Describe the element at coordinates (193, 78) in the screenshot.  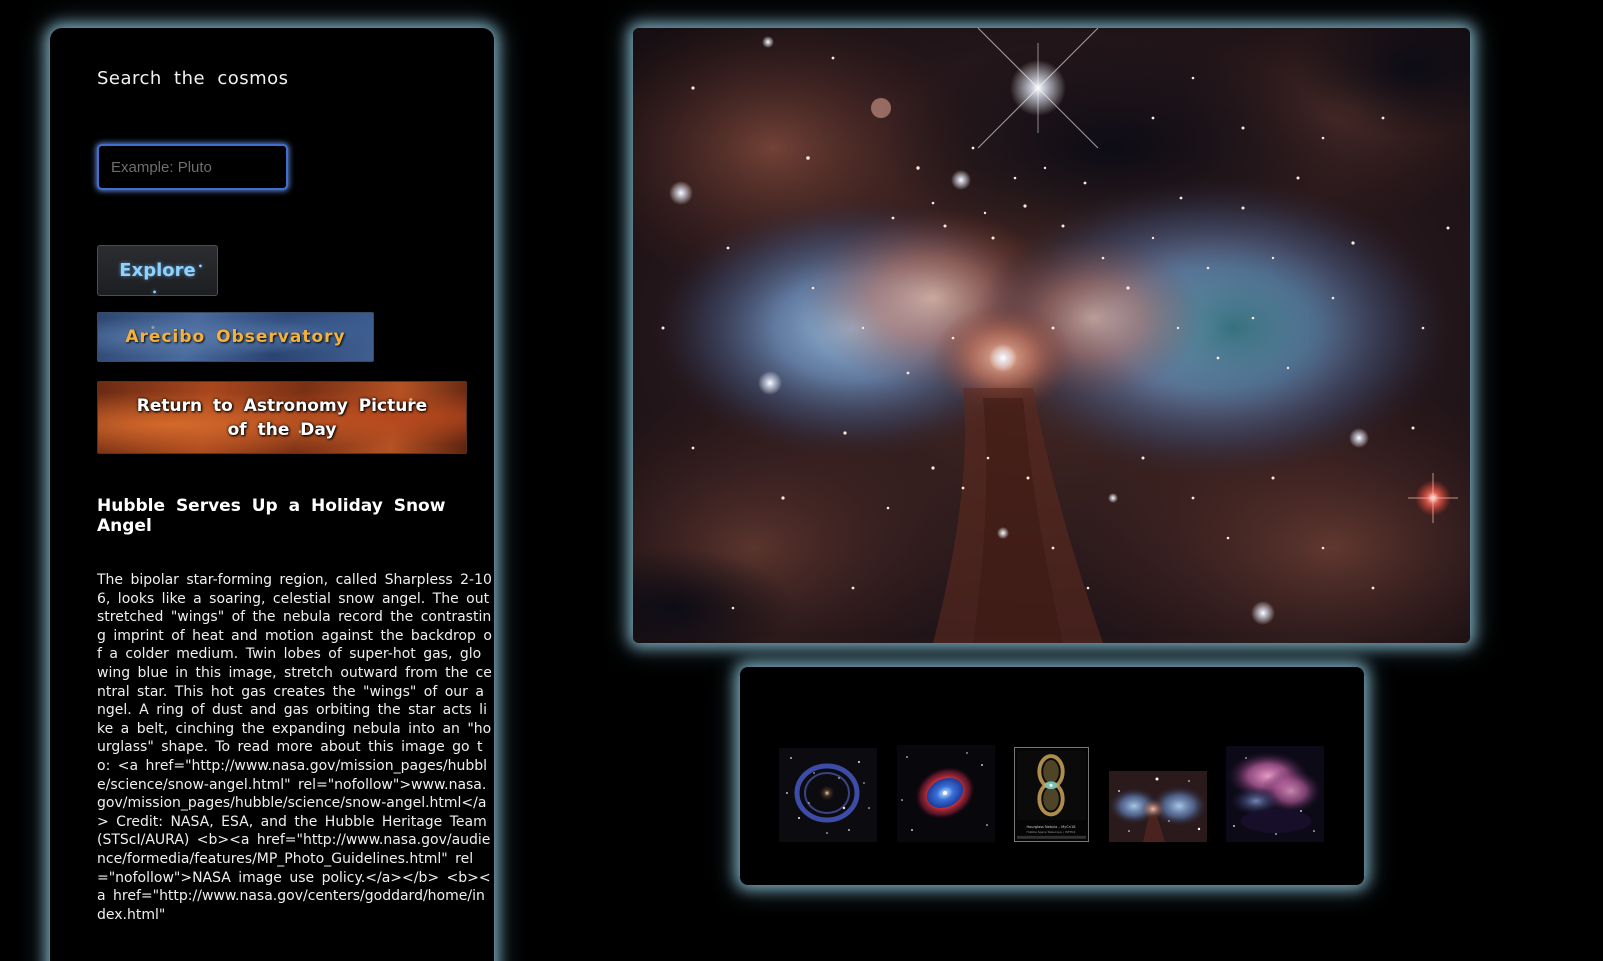
I see `search-title: Search the cosmos` at that location.